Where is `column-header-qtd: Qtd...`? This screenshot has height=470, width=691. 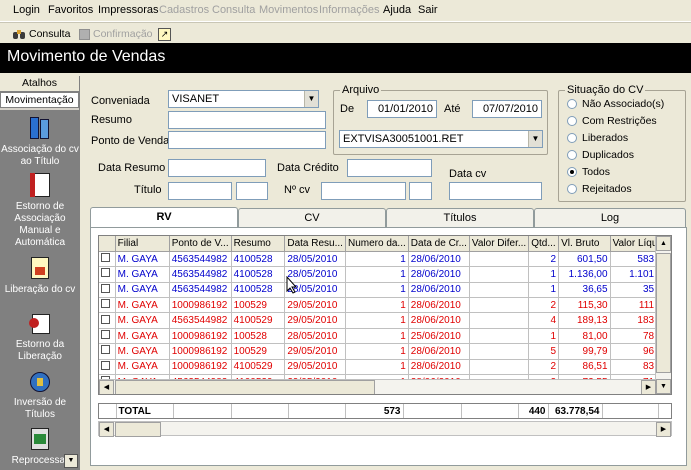 column-header-qtd: Qtd... is located at coordinates (544, 244).